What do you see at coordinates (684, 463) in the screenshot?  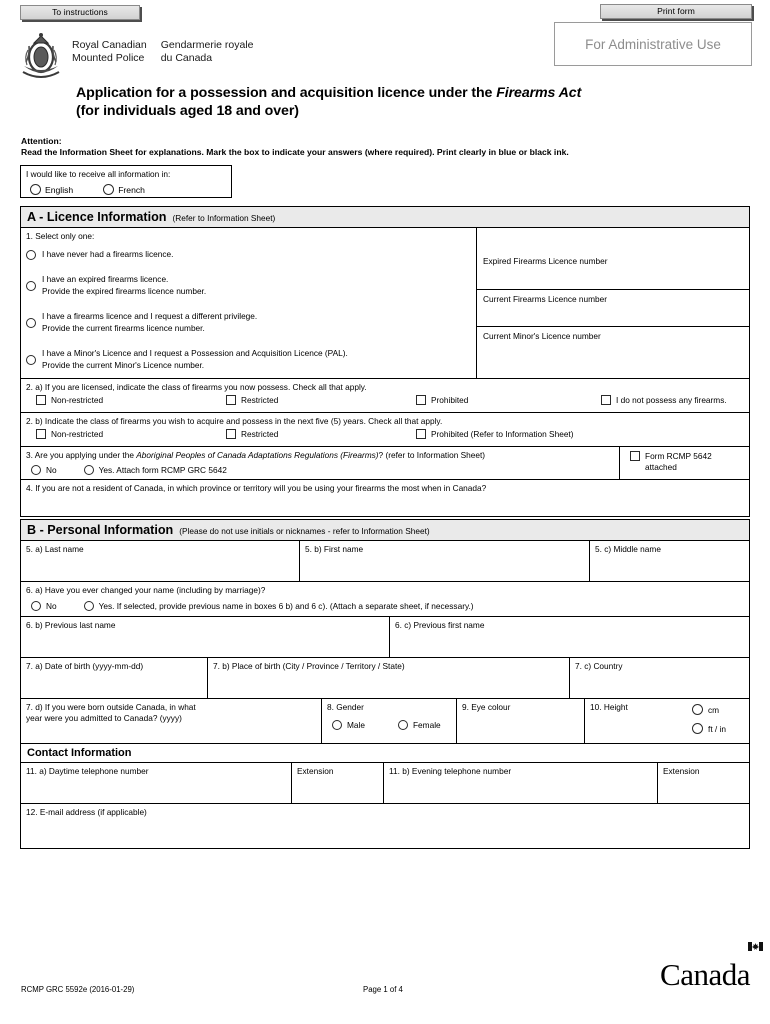 I see `form-5642-attached-block: Form RCMP 5642 attached` at bounding box center [684, 463].